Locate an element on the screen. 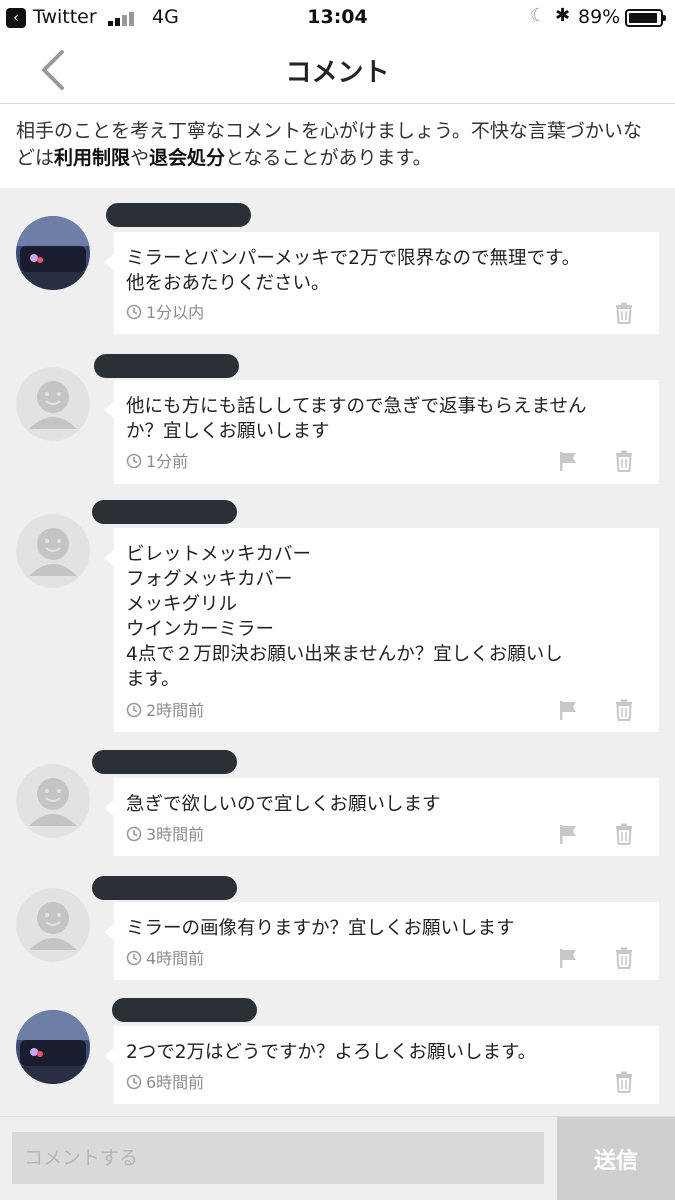 This screenshot has width=675, height=1200. comment-bubble: 急ぎで欲しいので宜しくお願いします 3時間前 is located at coordinates (381, 817).